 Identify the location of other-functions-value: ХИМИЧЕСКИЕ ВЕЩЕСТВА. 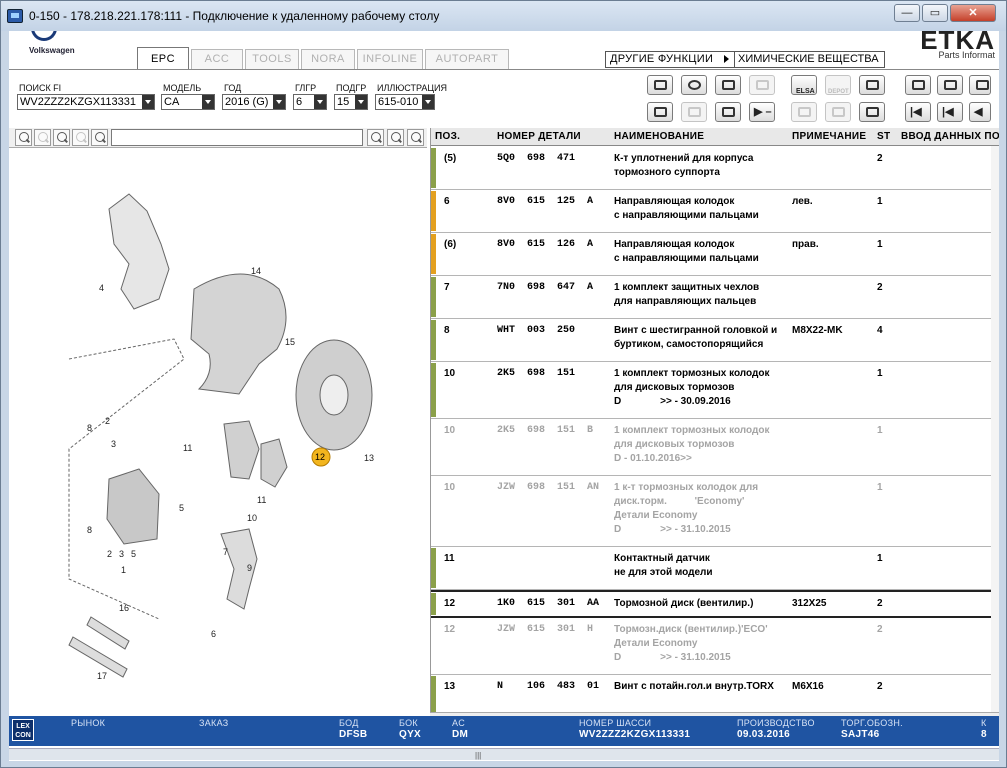
(809, 59).